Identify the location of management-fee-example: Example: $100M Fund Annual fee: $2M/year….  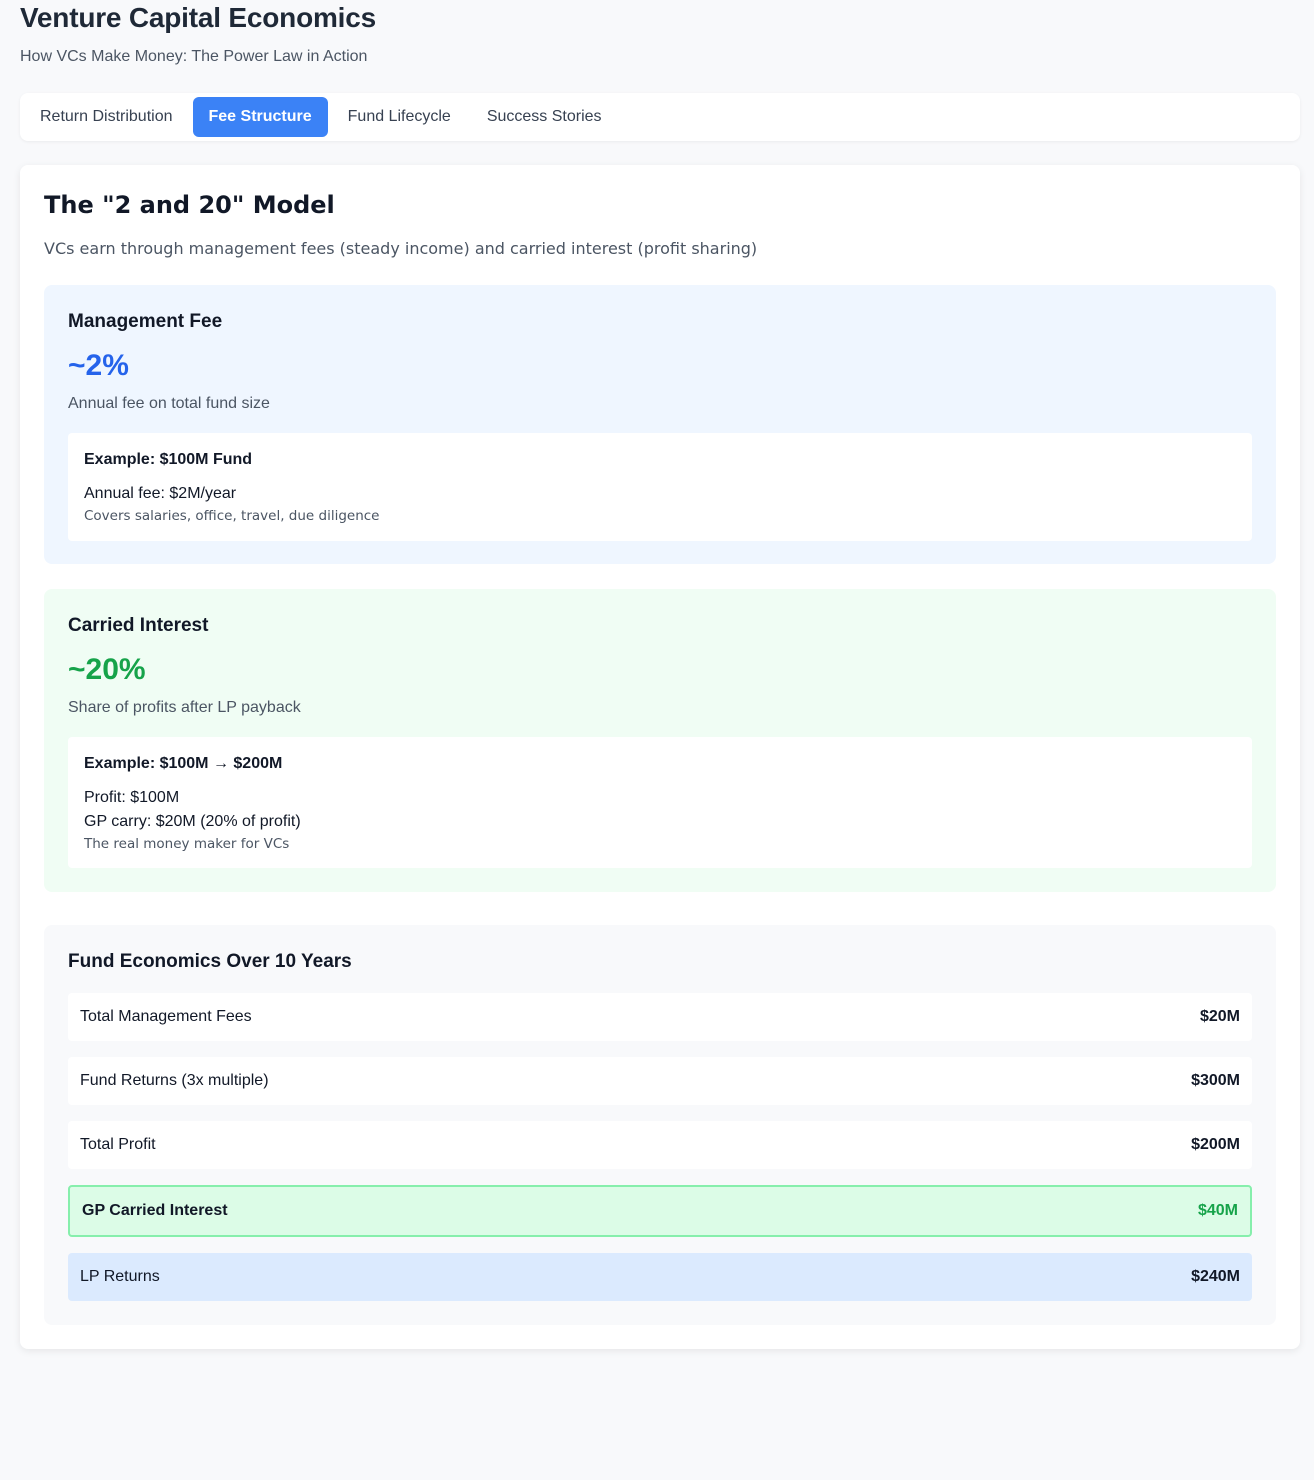
(660, 487).